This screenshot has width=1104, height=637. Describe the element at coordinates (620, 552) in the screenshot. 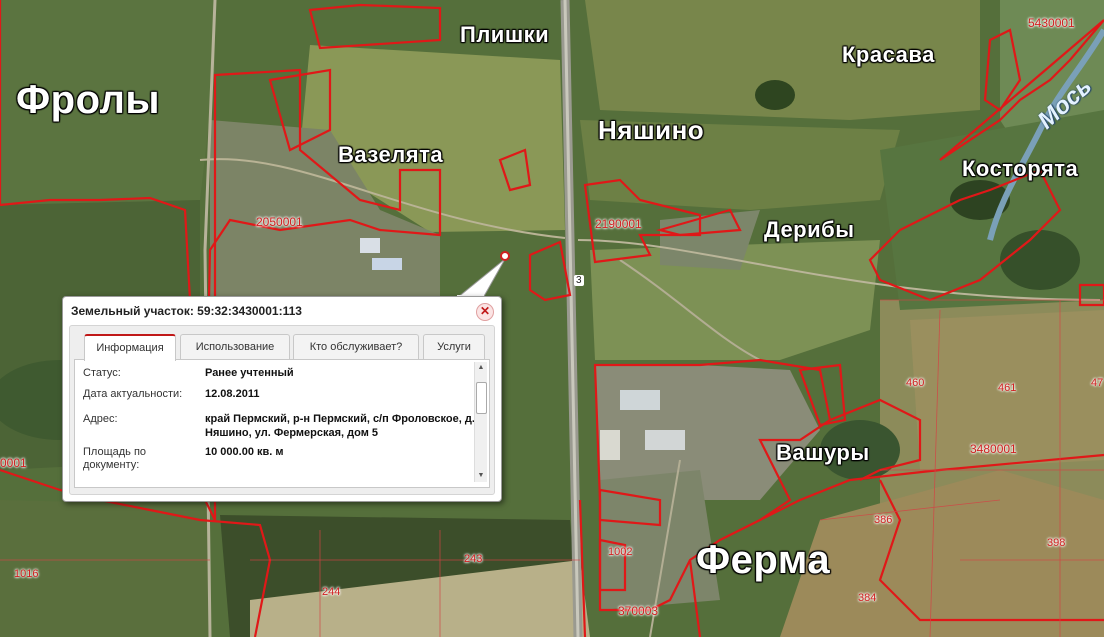

I see `cadastral-label: 1002` at that location.